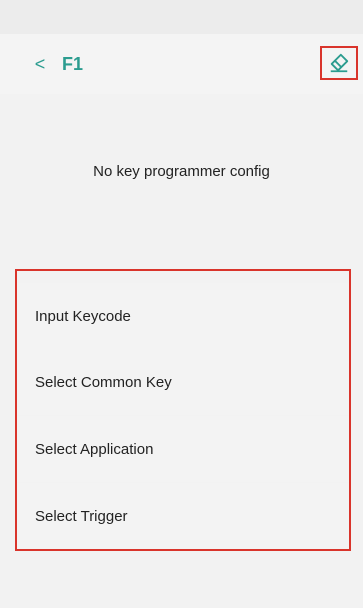 The height and width of the screenshot is (608, 363). Describe the element at coordinates (73, 64) in the screenshot. I see `page-title: F1` at that location.